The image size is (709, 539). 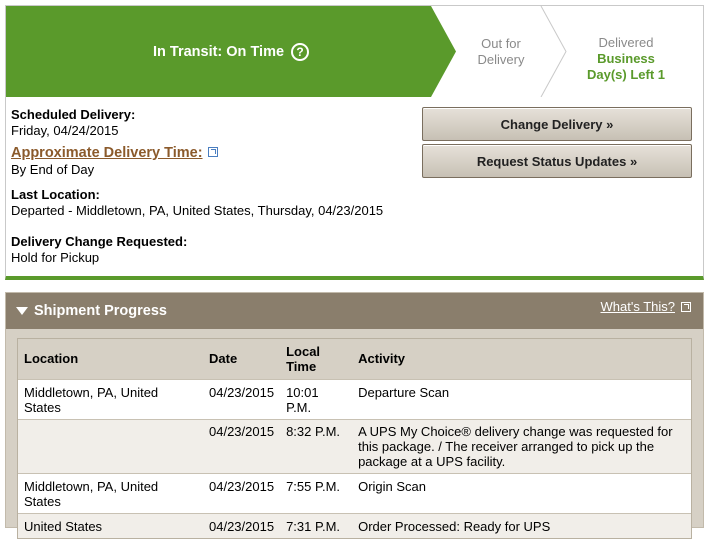 What do you see at coordinates (626, 74) in the screenshot?
I see `stage-business-days-line2: Day(s) Left 1` at bounding box center [626, 74].